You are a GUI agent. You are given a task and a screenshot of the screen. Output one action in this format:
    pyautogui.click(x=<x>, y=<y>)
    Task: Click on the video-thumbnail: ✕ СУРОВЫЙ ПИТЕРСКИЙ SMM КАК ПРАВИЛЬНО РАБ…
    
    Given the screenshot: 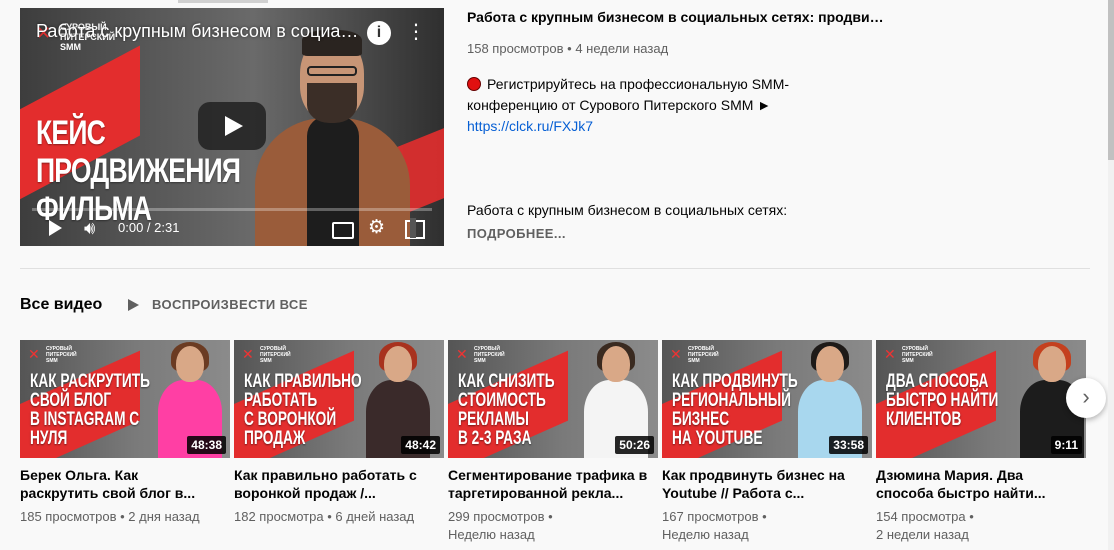 What is the action you would take?
    pyautogui.click(x=339, y=399)
    